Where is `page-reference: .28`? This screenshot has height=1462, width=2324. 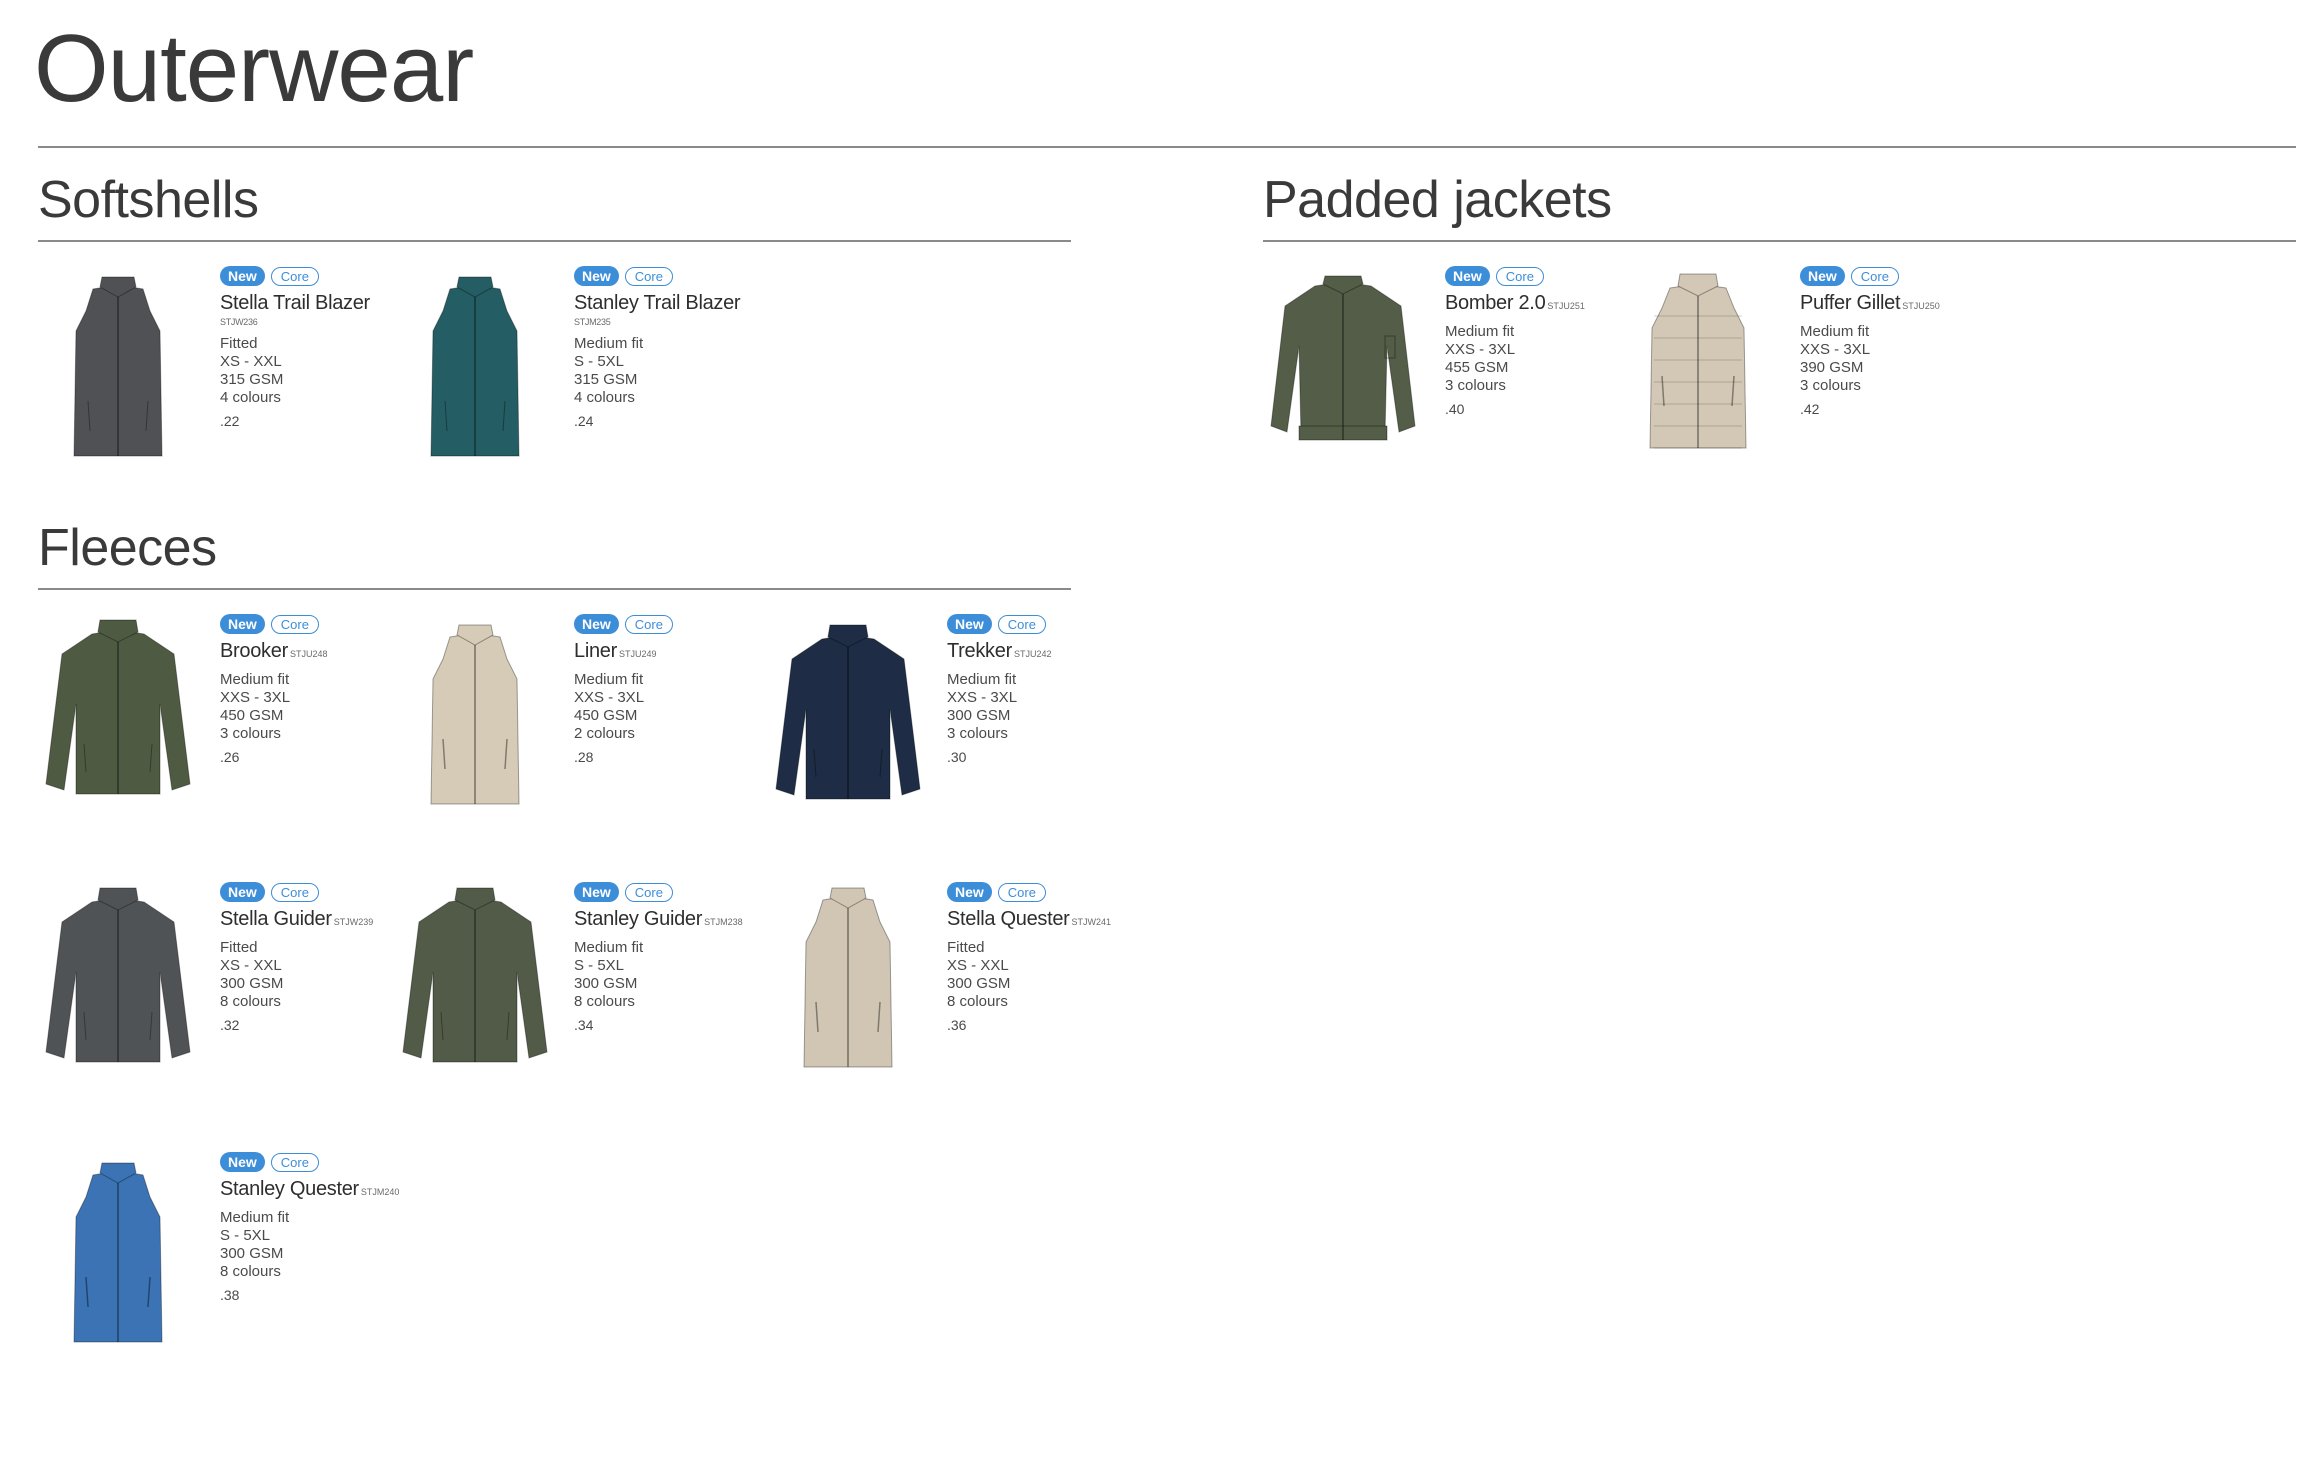 page-reference: .28 is located at coordinates (623, 757).